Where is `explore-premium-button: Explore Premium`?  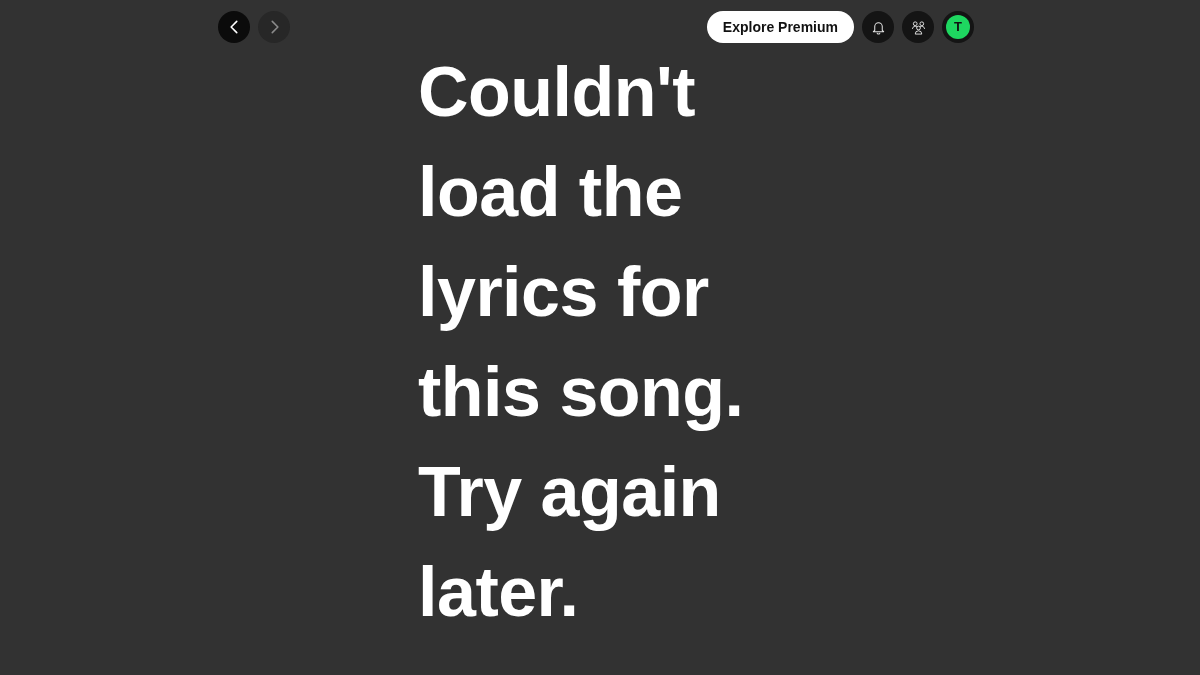 explore-premium-button: Explore Premium is located at coordinates (780, 27).